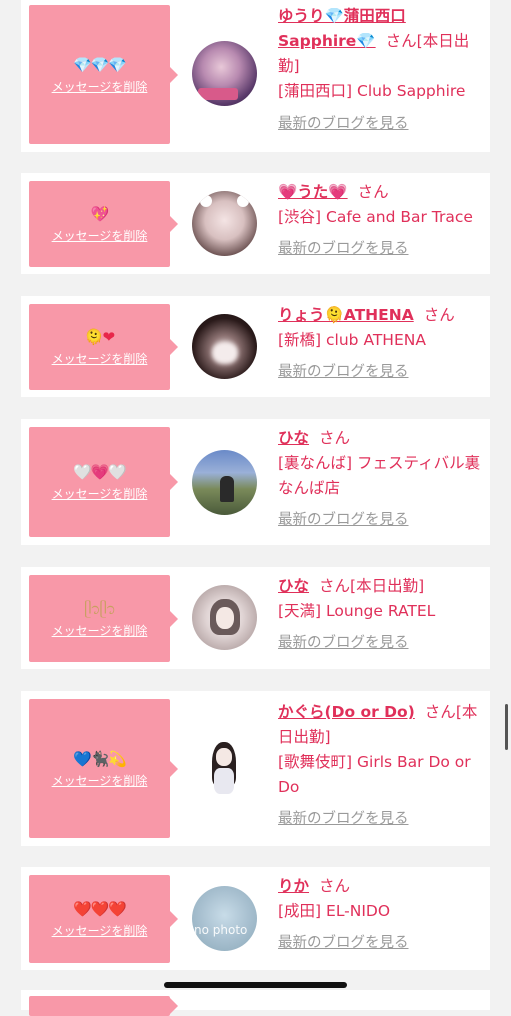 The width and height of the screenshot is (511, 1016). Describe the element at coordinates (103, 482) in the screenshot. I see `delete-message-panel: 🤍💗🤍 メッセージを削除` at that location.